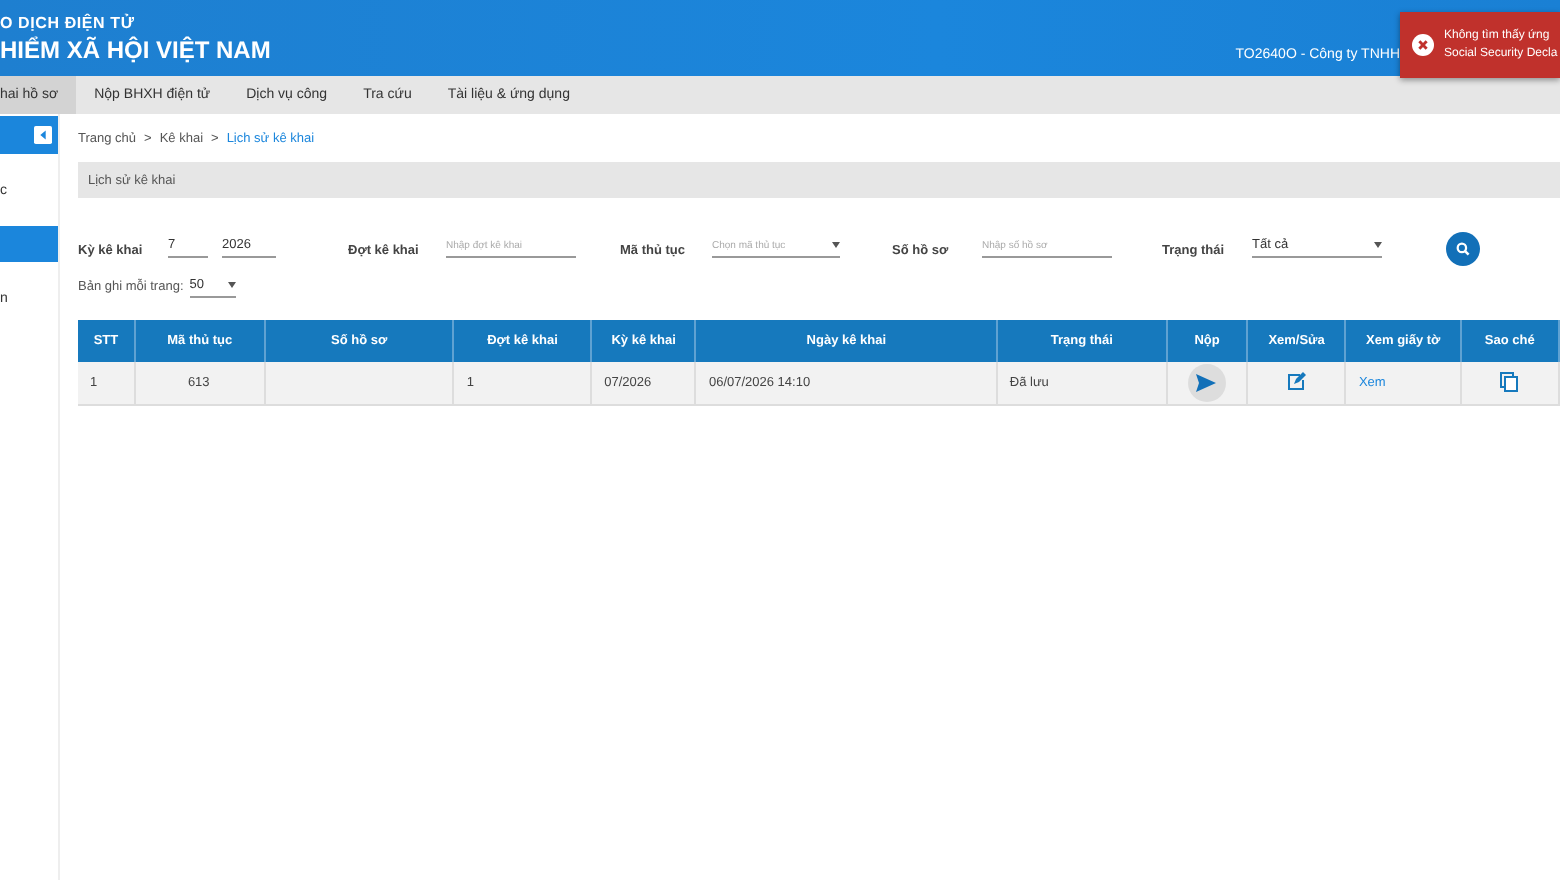 This screenshot has height=880, width=1560. What do you see at coordinates (1295, 381) in the screenshot?
I see `edit-icon` at bounding box center [1295, 381].